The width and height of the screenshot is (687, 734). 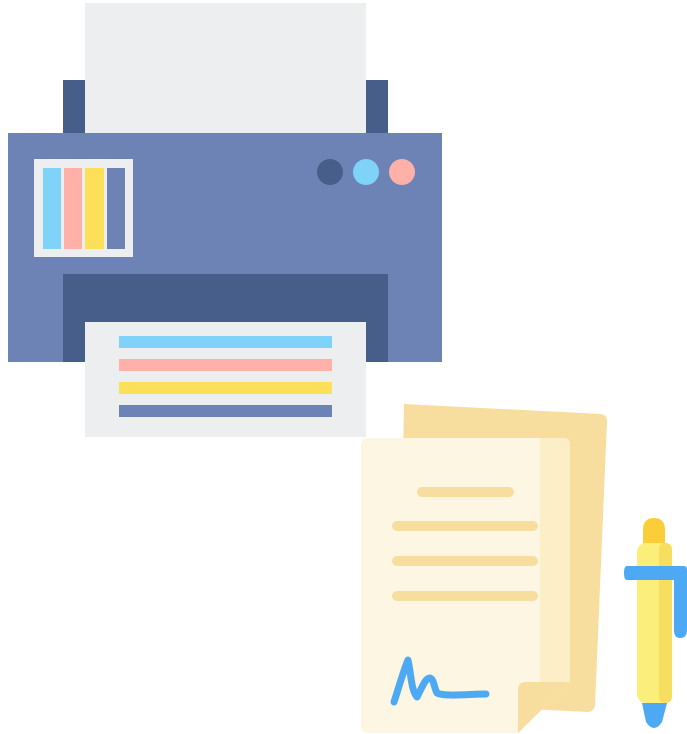 What do you see at coordinates (377, 107) in the screenshot?
I see `printer-paper-tray-right` at bounding box center [377, 107].